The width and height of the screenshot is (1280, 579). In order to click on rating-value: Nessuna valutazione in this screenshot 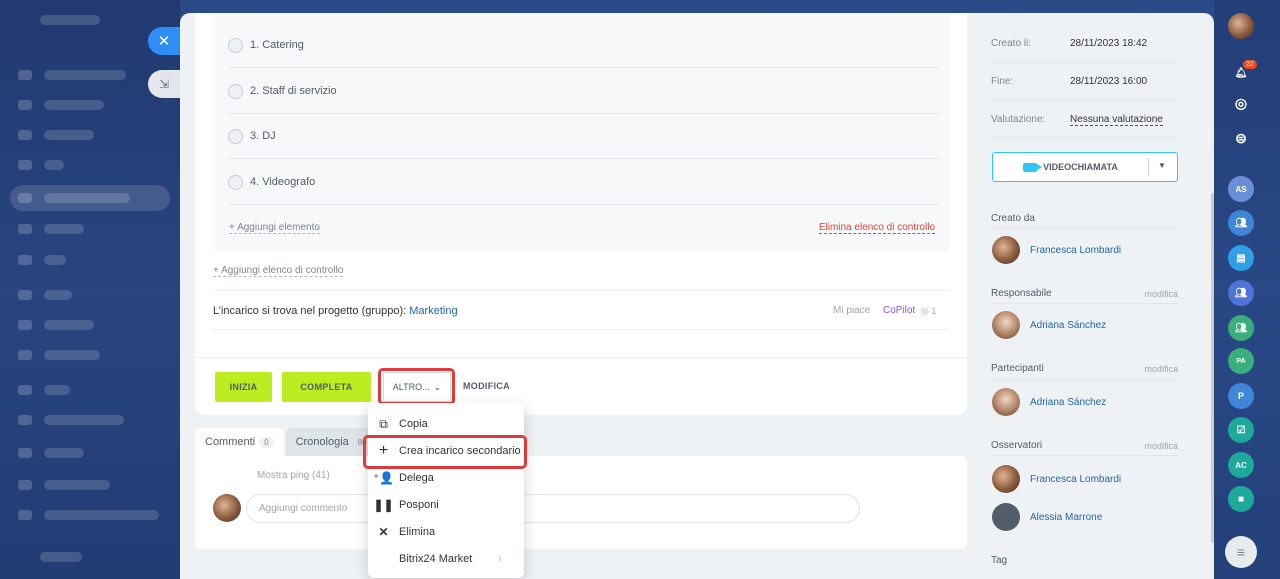, I will do `click(1116, 120)`.